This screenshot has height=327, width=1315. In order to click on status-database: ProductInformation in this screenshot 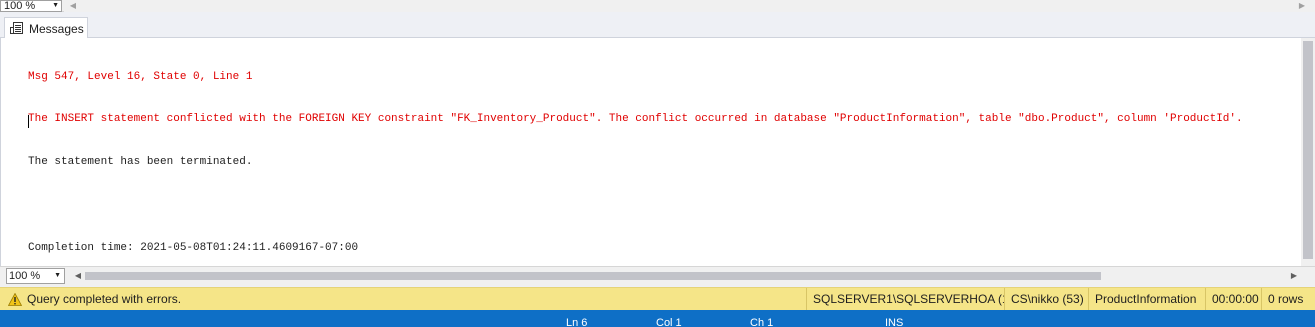, I will do `click(1146, 299)`.